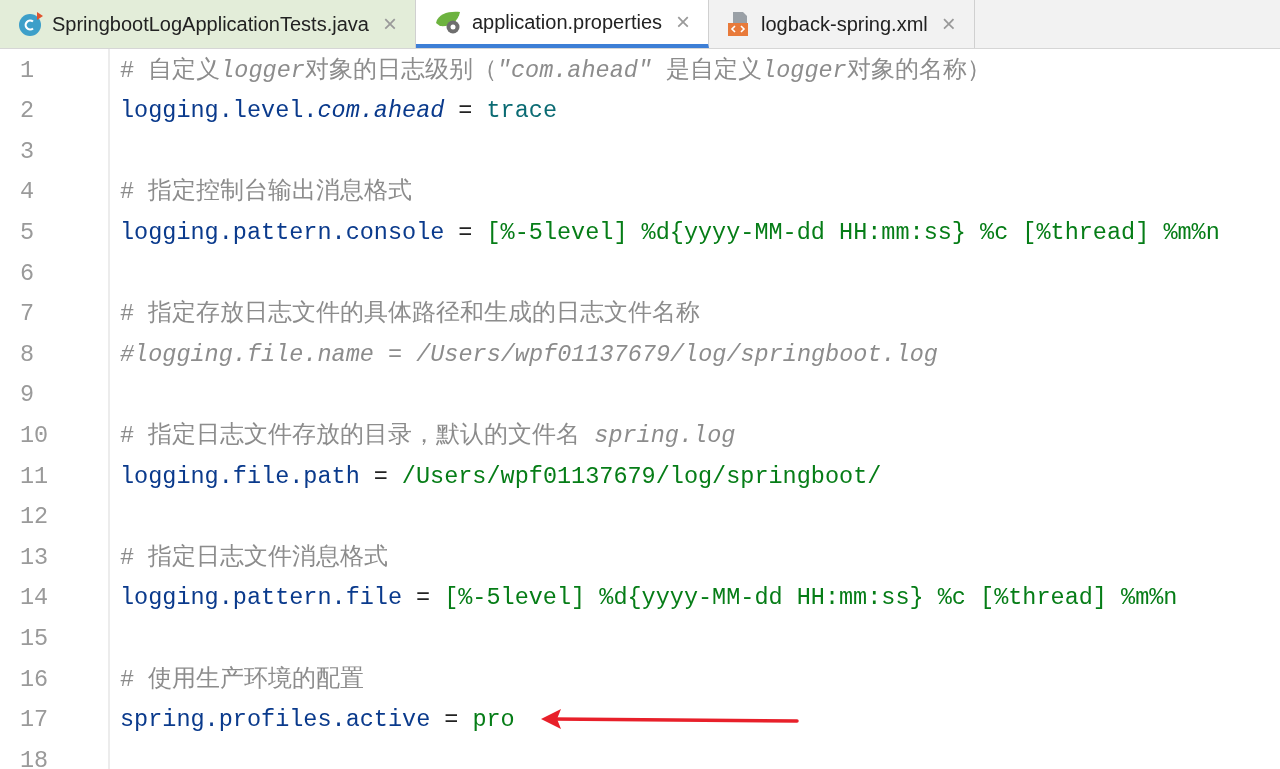 The height and width of the screenshot is (769, 1280). Describe the element at coordinates (428, 435) in the screenshot. I see `code-comment: # 指定日志文件存放的目录，默认的文件名 spring.log` at that location.